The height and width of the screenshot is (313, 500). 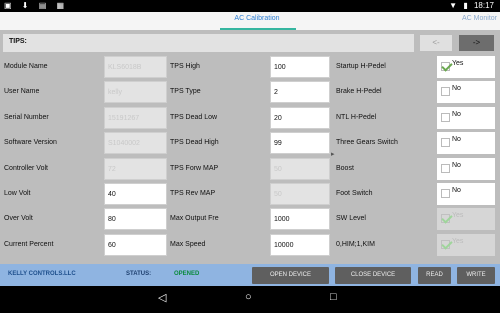 What do you see at coordinates (345, 168) in the screenshot?
I see `field-label: Boost` at bounding box center [345, 168].